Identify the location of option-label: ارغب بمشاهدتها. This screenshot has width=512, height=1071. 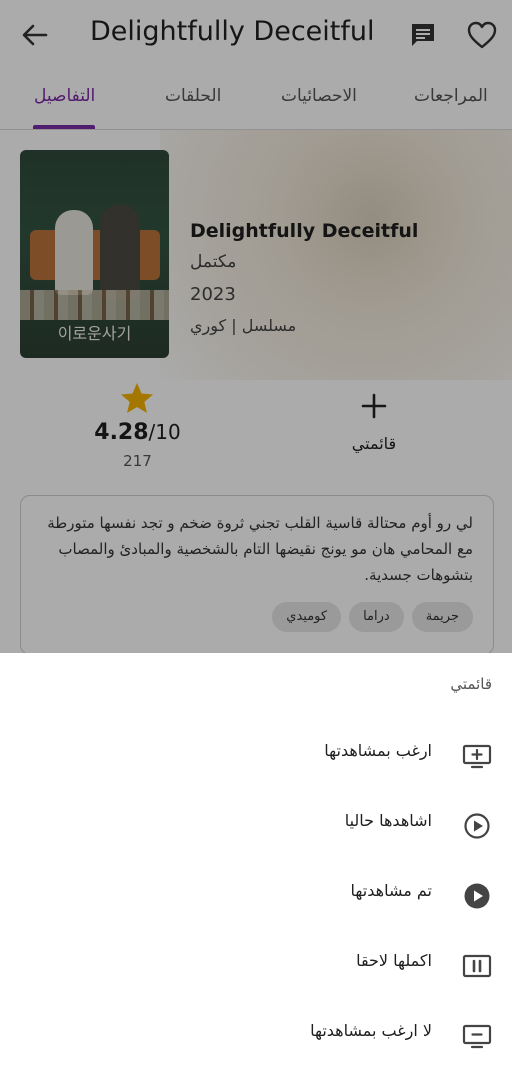
(378, 750).